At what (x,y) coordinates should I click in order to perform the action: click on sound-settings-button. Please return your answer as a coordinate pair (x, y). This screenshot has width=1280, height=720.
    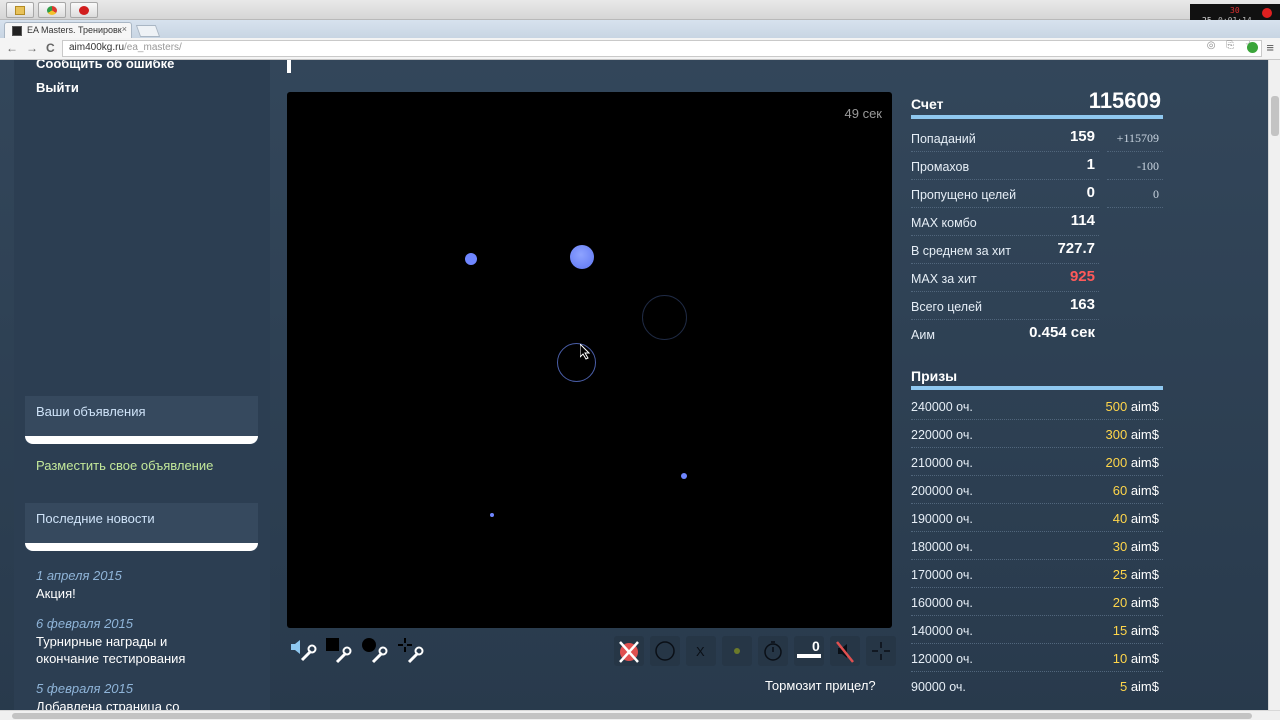
    Looking at the image, I should click on (303, 651).